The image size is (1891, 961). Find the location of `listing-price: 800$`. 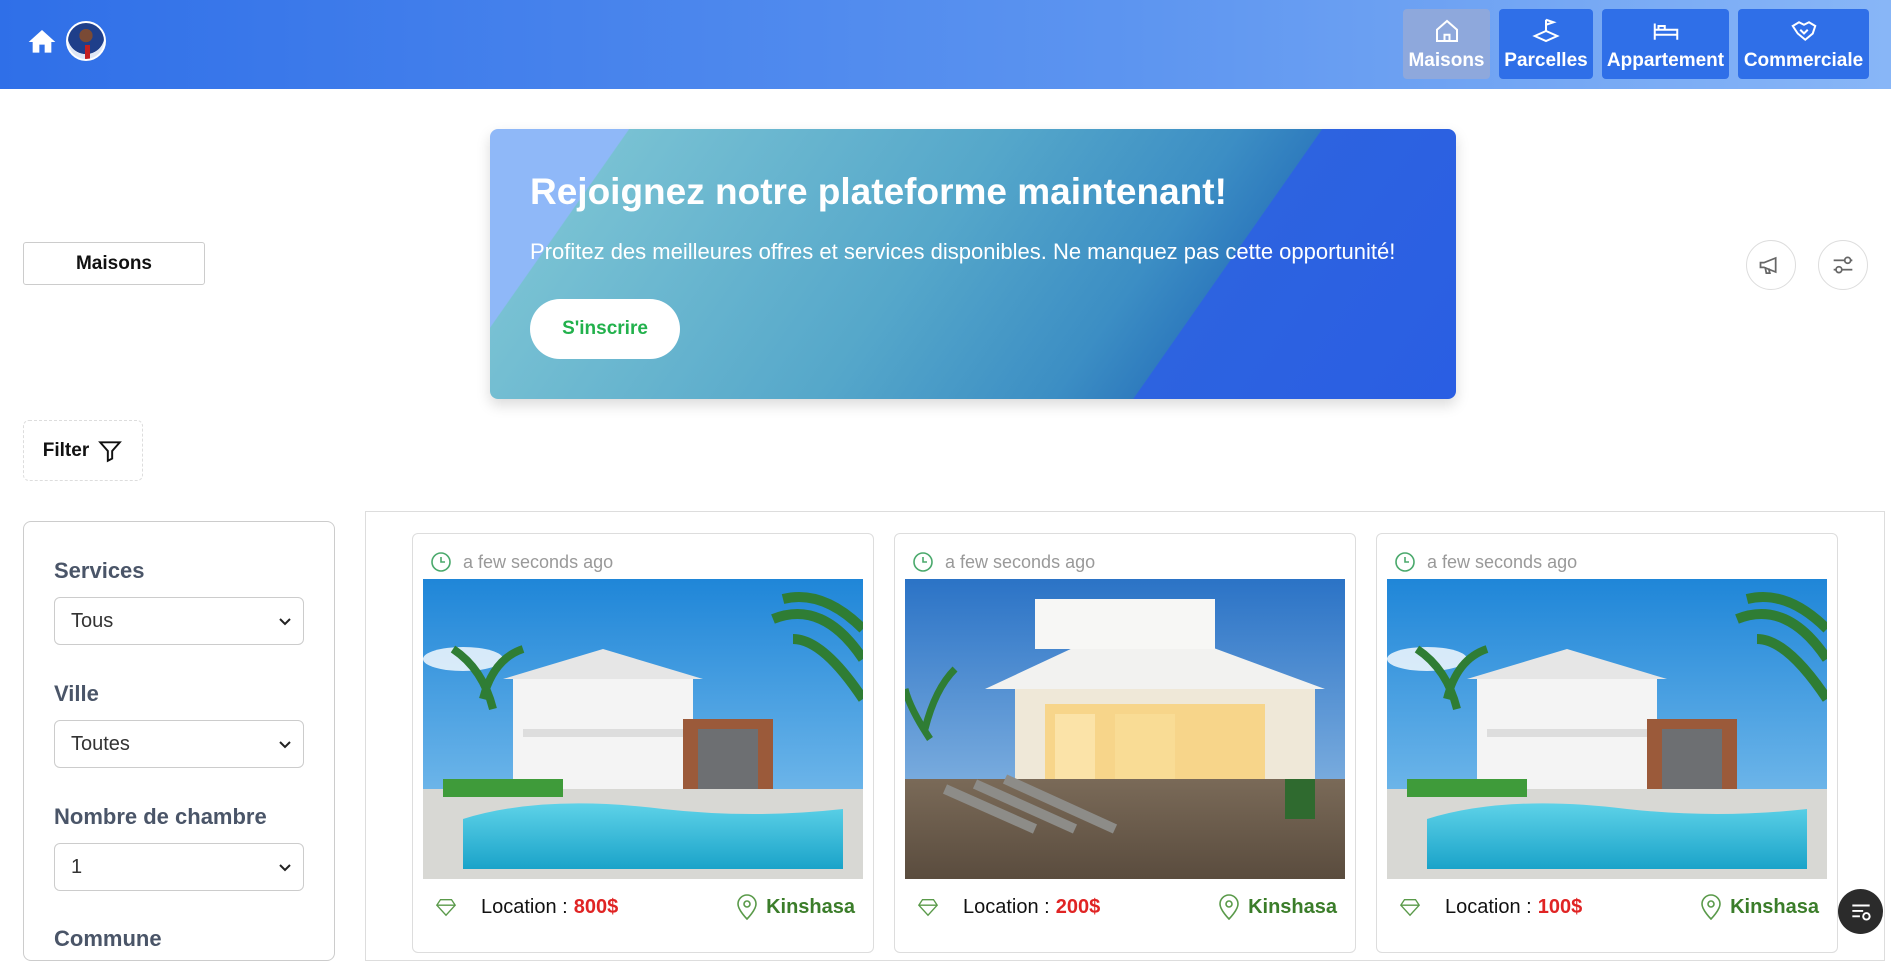

listing-price: 800$ is located at coordinates (596, 906).